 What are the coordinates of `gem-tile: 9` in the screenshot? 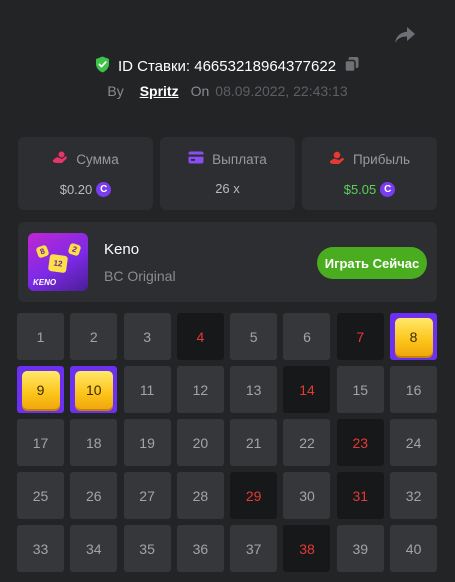 It's located at (40, 389).